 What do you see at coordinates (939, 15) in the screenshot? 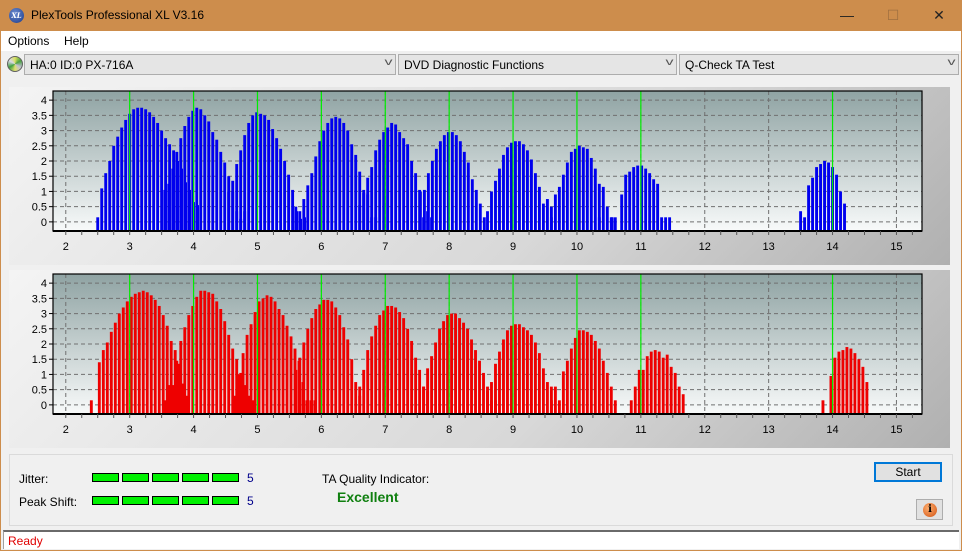
I see `close-button: ✕` at bounding box center [939, 15].